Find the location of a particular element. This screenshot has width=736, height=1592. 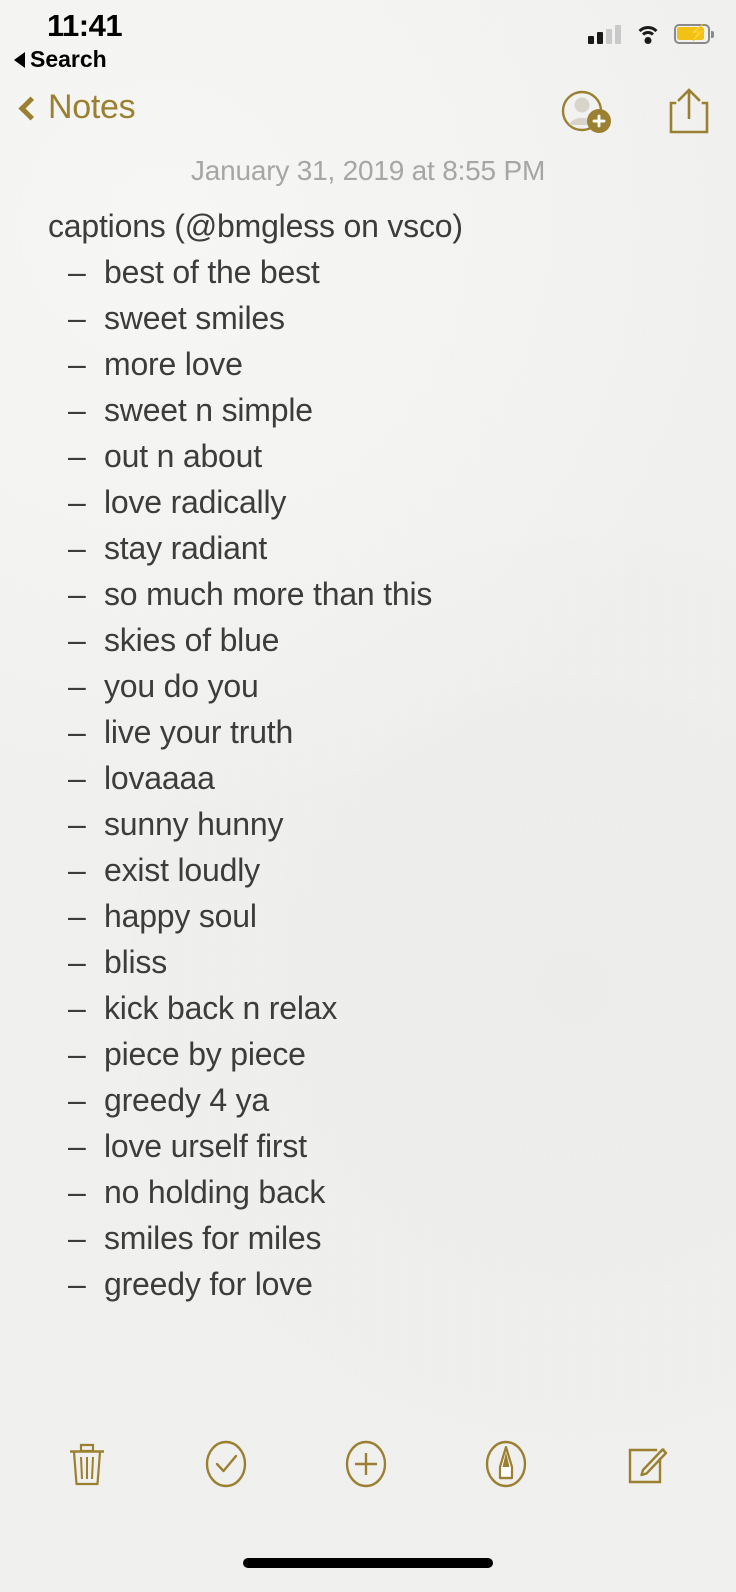

trash-icon is located at coordinates (87, 1466).